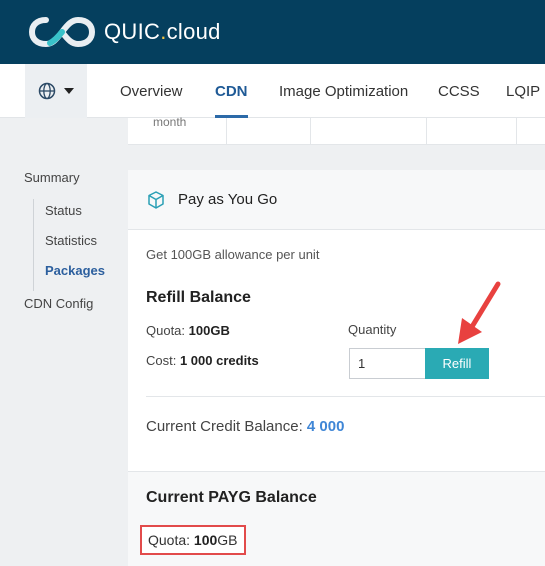  What do you see at coordinates (336, 518) in the screenshot?
I see `current-payg-section: Current PAYG Balance Quota: 100GB` at bounding box center [336, 518].